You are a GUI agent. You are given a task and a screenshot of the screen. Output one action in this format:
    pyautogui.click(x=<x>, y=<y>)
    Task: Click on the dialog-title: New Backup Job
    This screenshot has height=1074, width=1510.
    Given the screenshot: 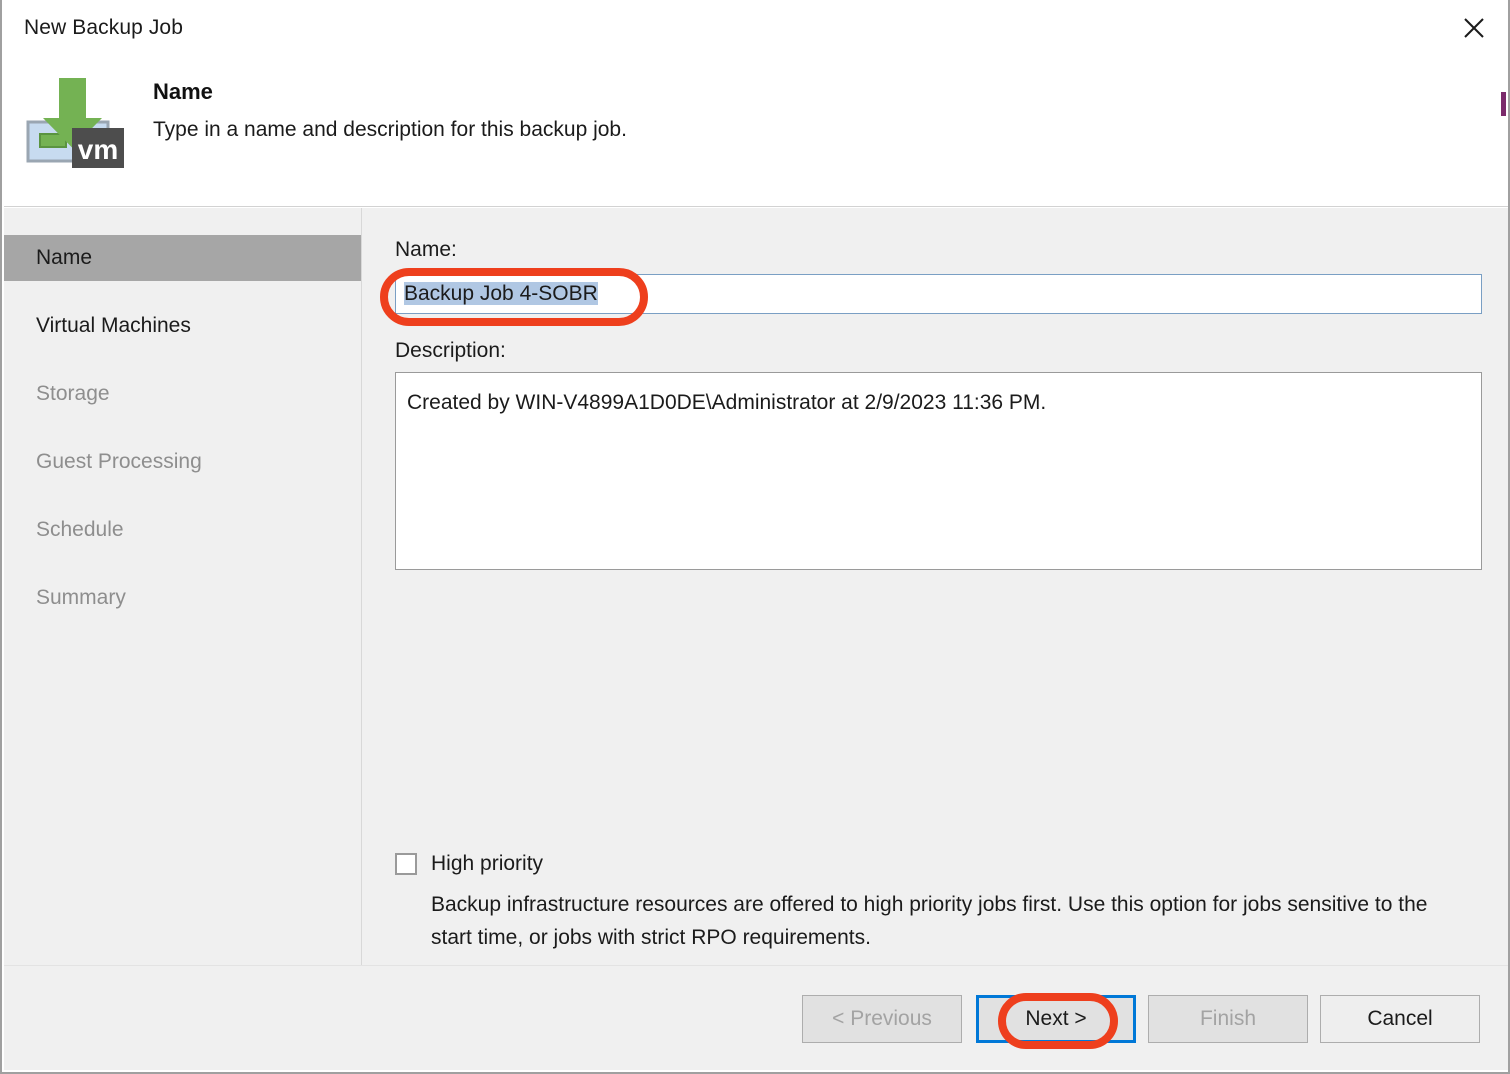 What is the action you would take?
    pyautogui.click(x=103, y=27)
    